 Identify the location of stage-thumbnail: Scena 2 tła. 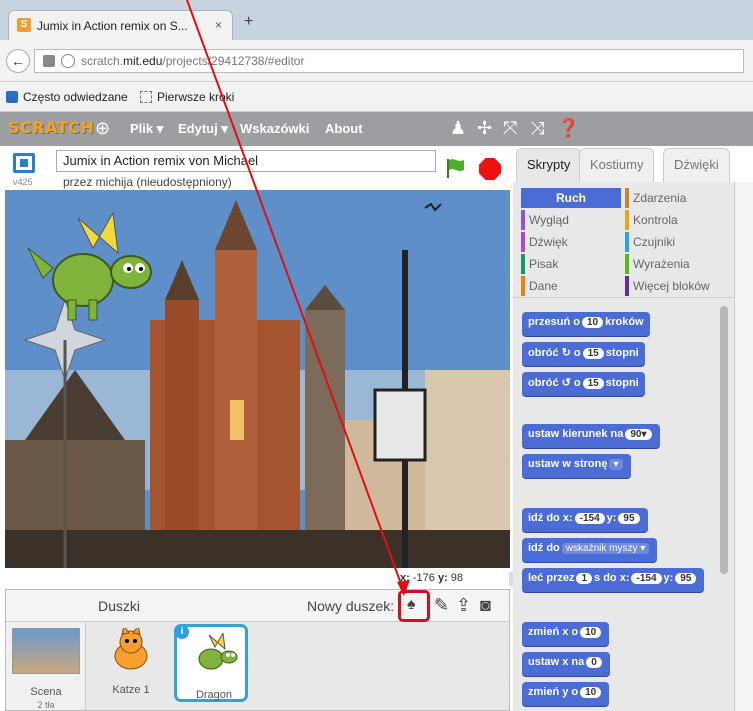
(46, 666).